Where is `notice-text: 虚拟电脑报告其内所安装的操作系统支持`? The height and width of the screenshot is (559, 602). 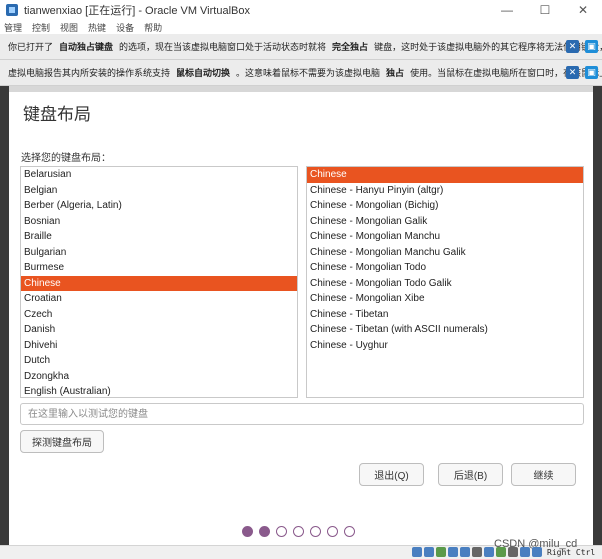
notice-text: 虚拟电脑报告其内所安装的操作系统支持 is located at coordinates (89, 73).